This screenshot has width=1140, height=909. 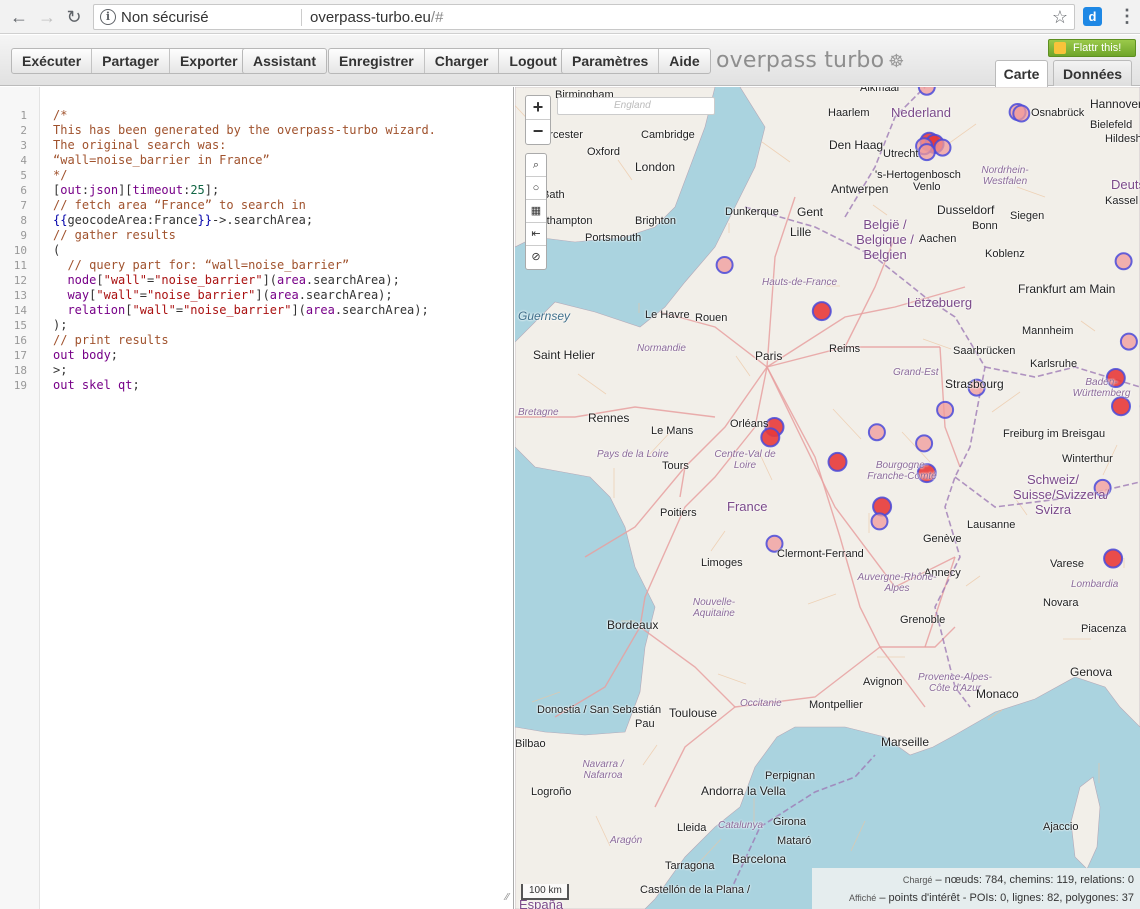 I want to click on map-label-osnabruck: Osnabrück, so click(x=1058, y=113).